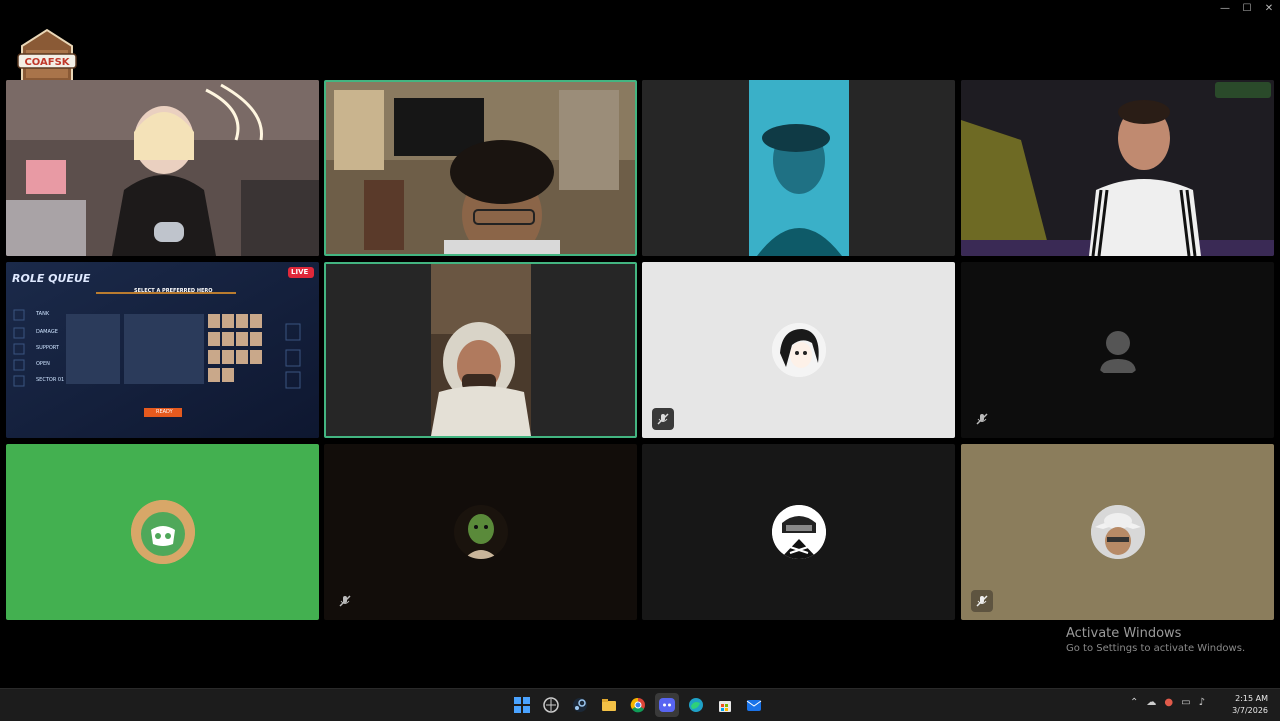 The height and width of the screenshot is (721, 1280). Describe the element at coordinates (551, 705) in the screenshot. I see `browser-icon` at that location.